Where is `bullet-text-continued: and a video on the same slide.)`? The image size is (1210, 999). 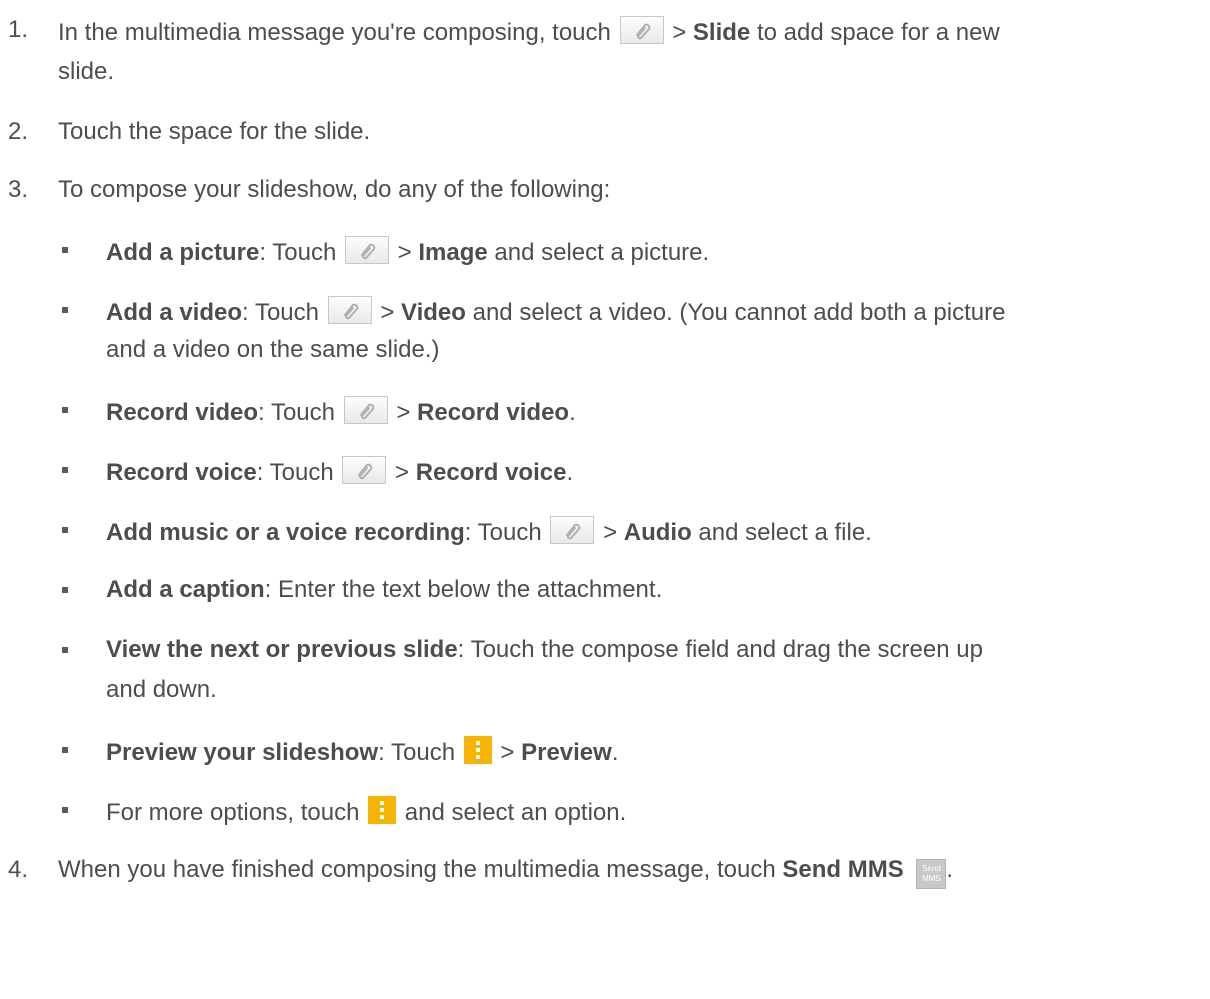
bullet-text-continued: and a video on the same slide.) is located at coordinates (273, 349).